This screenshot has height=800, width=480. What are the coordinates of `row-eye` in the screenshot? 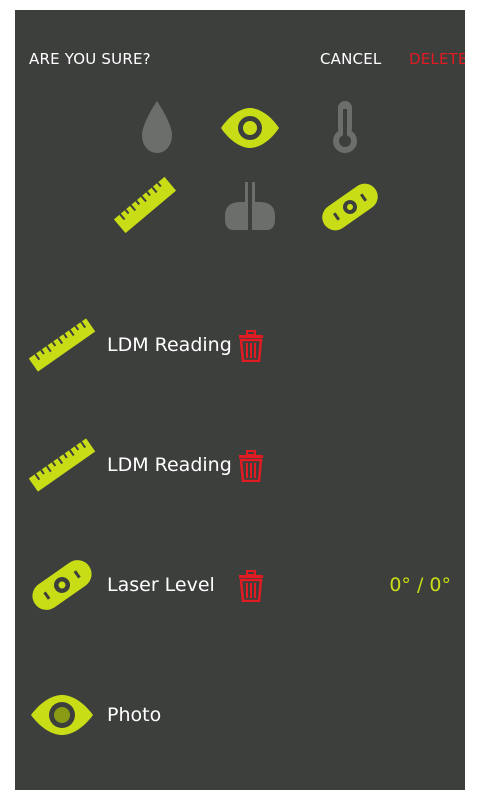 It's located at (62, 715).